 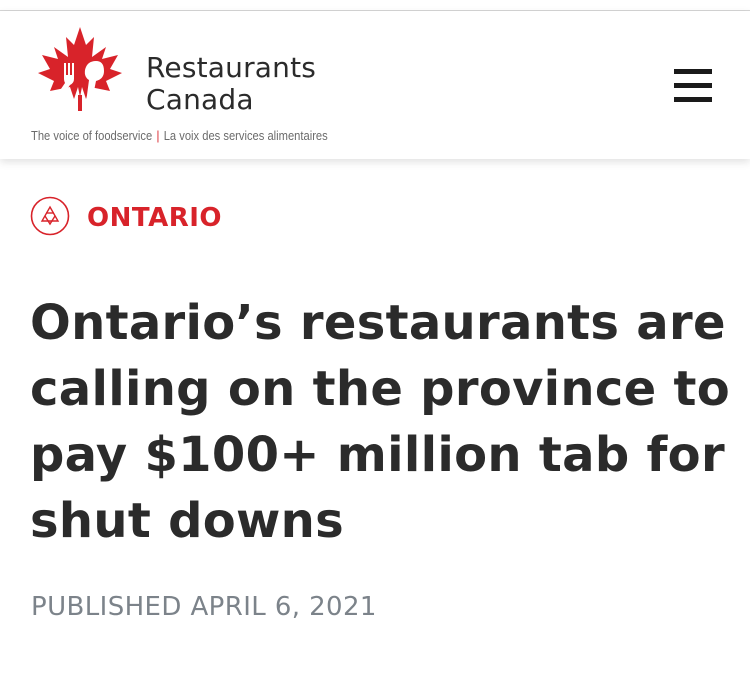 I want to click on published-date: PUBLISHED APRIL 6, 2021, so click(x=204, y=607).